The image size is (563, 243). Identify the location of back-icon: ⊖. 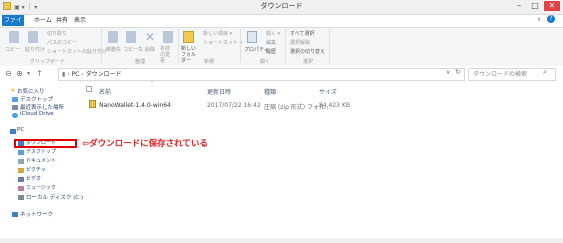
(8, 73).